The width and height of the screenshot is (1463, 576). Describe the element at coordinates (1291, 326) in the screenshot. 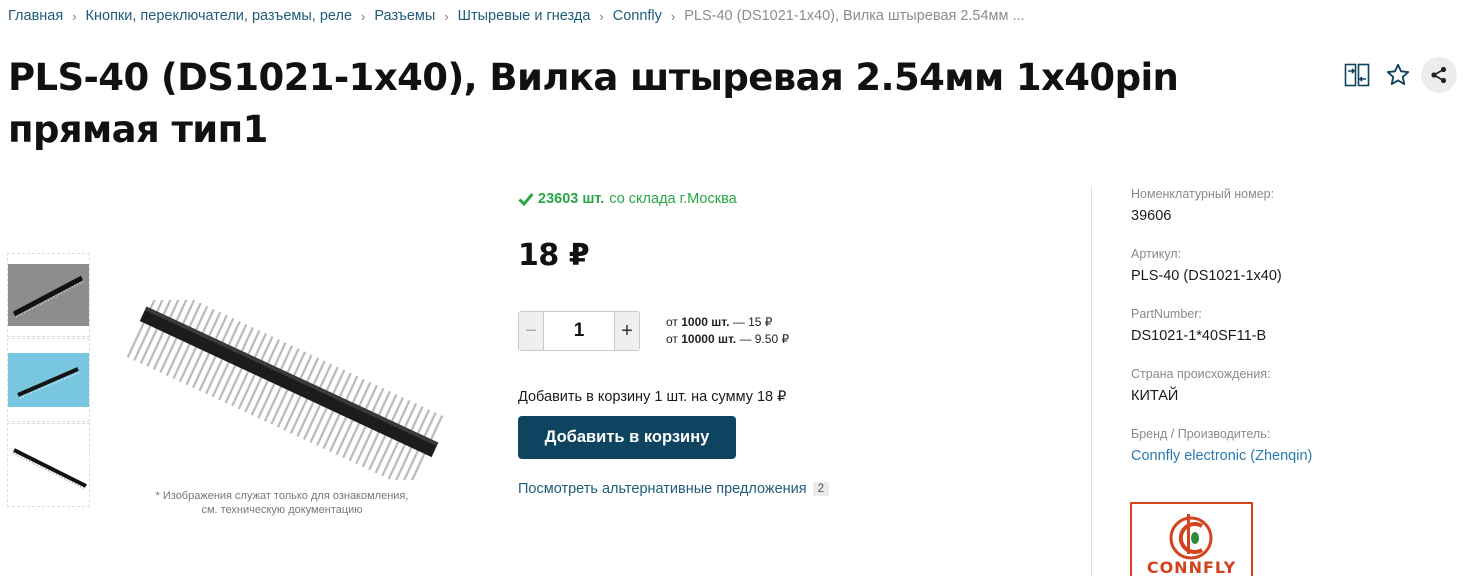

I see `spec-item: PartNumber: DS1021-1*40SF11-B` at that location.